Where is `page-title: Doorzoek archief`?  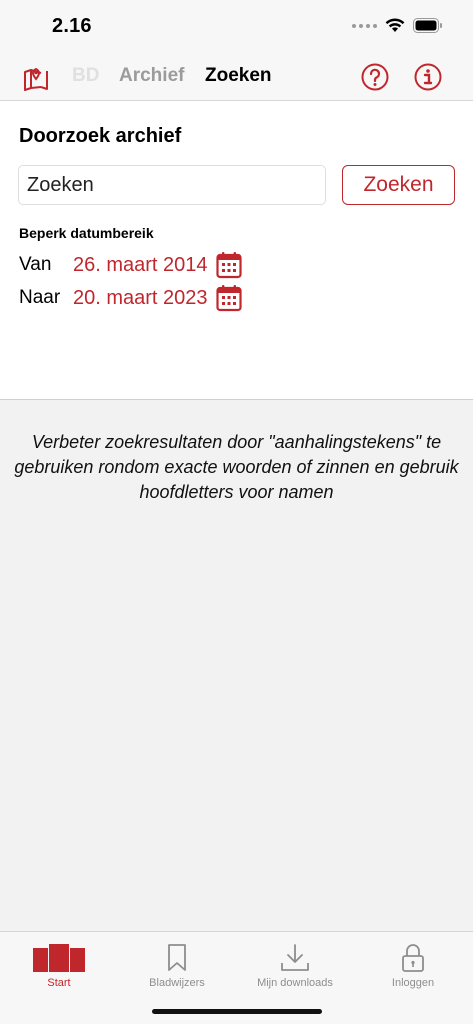
page-title: Doorzoek archief is located at coordinates (100, 136).